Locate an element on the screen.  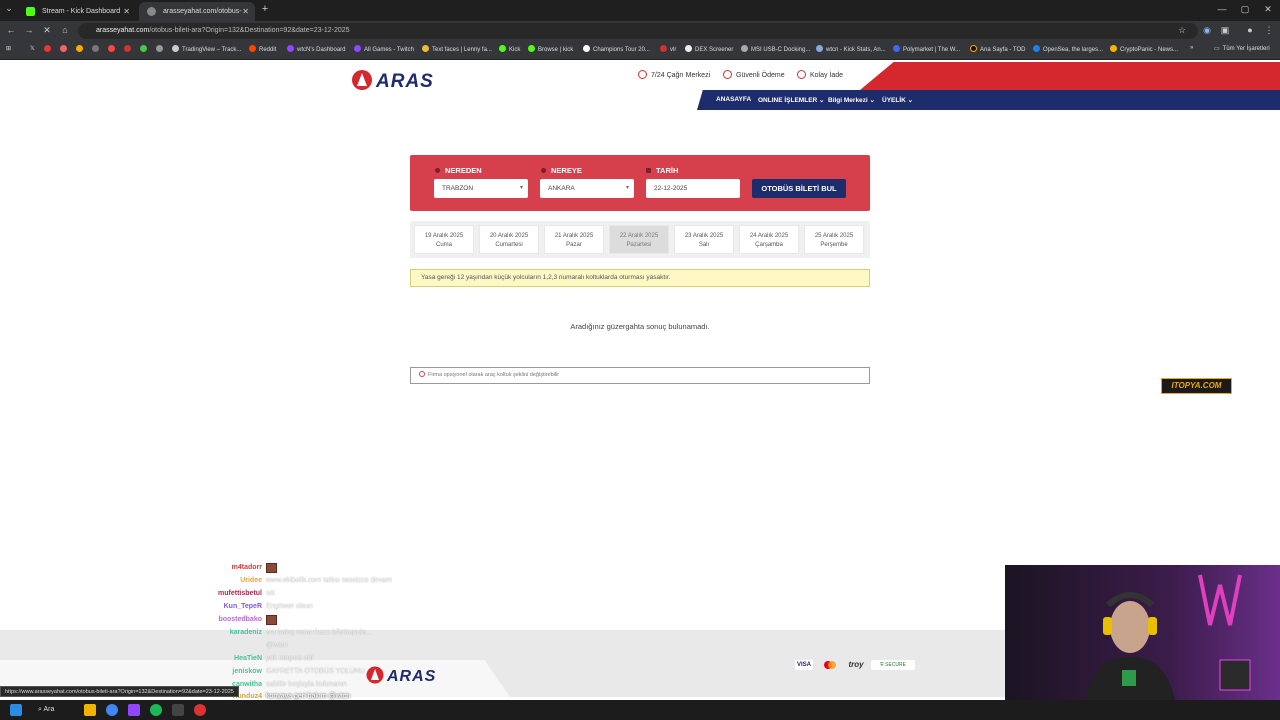
from-select: TRABZON ▾ is located at coordinates (481, 188).